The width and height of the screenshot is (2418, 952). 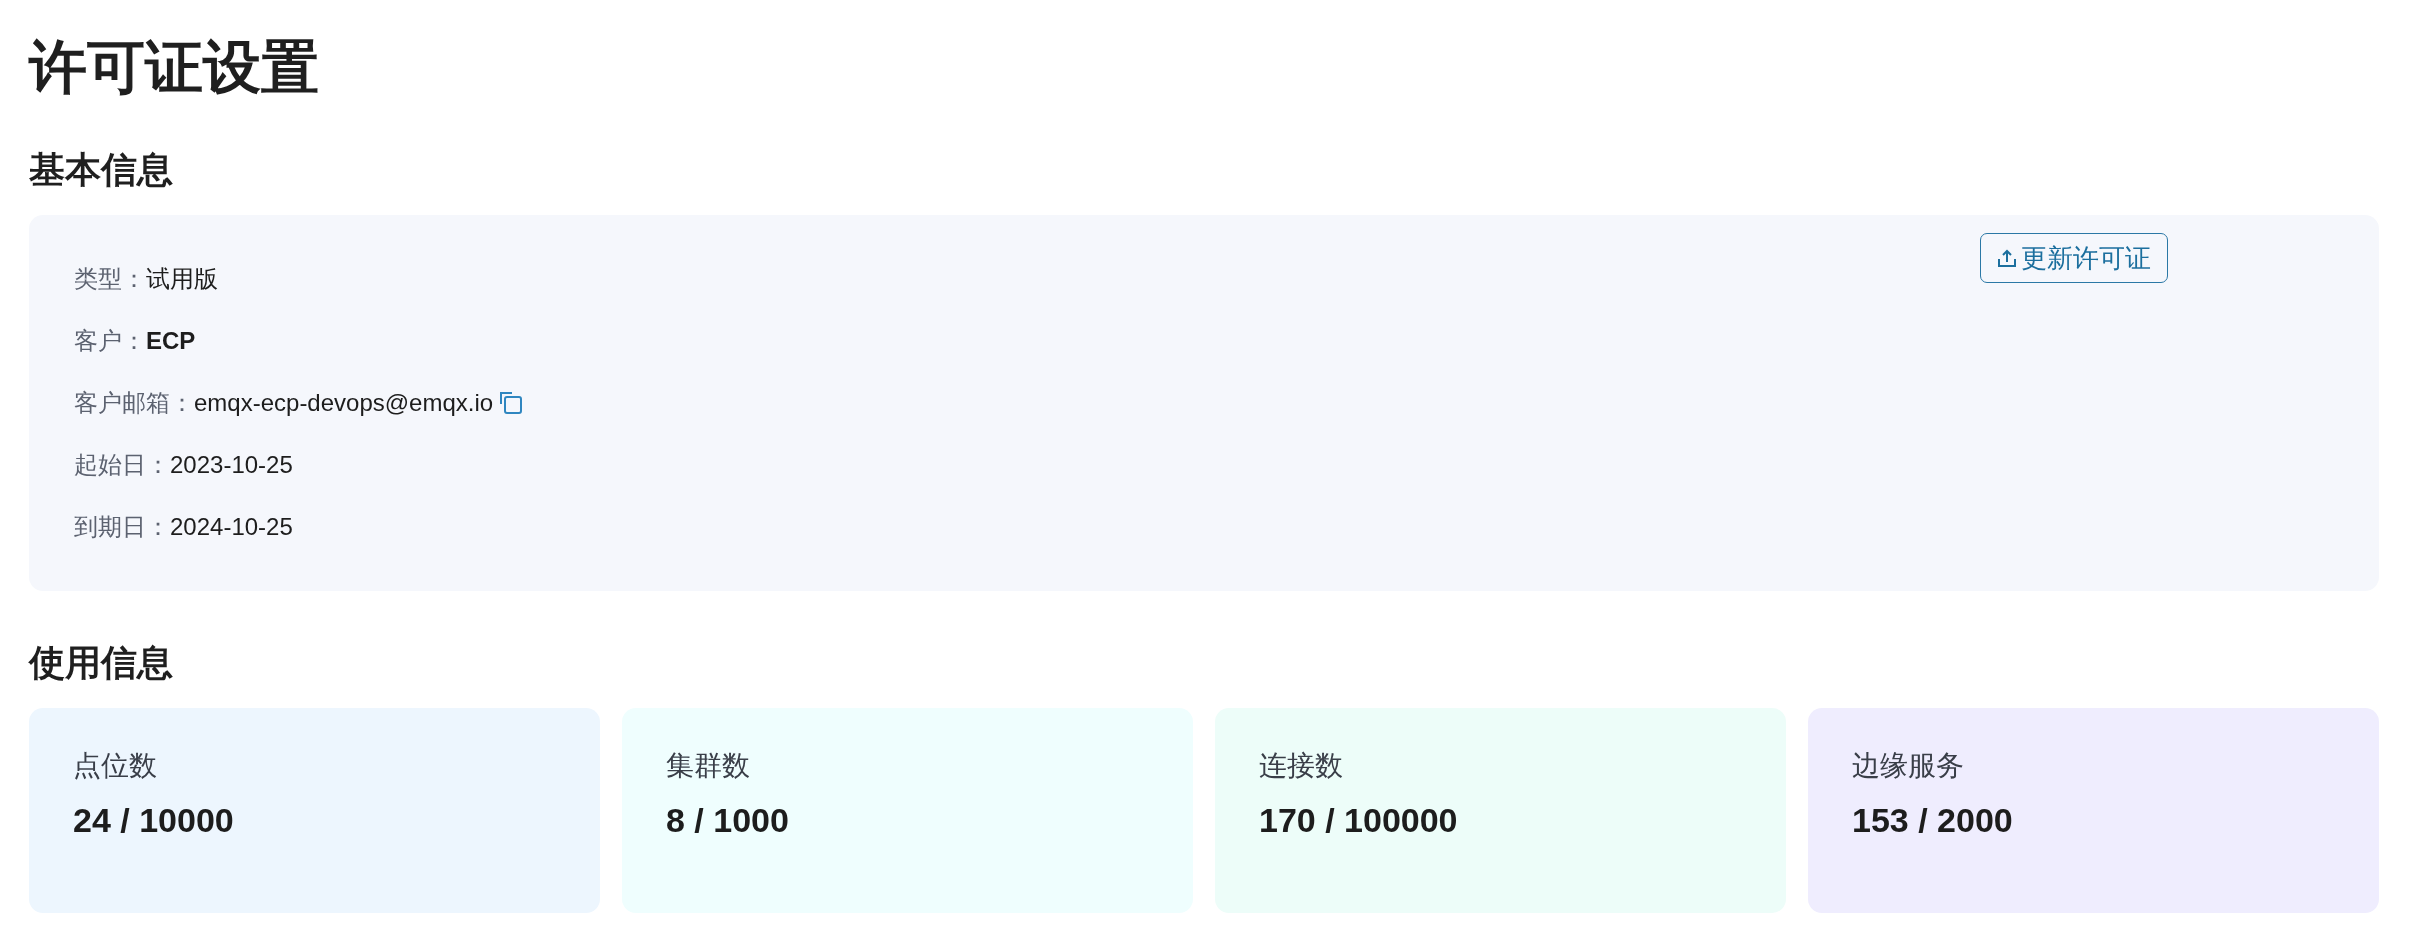 I want to click on field-label: 客户邮箱：, so click(x=134, y=403).